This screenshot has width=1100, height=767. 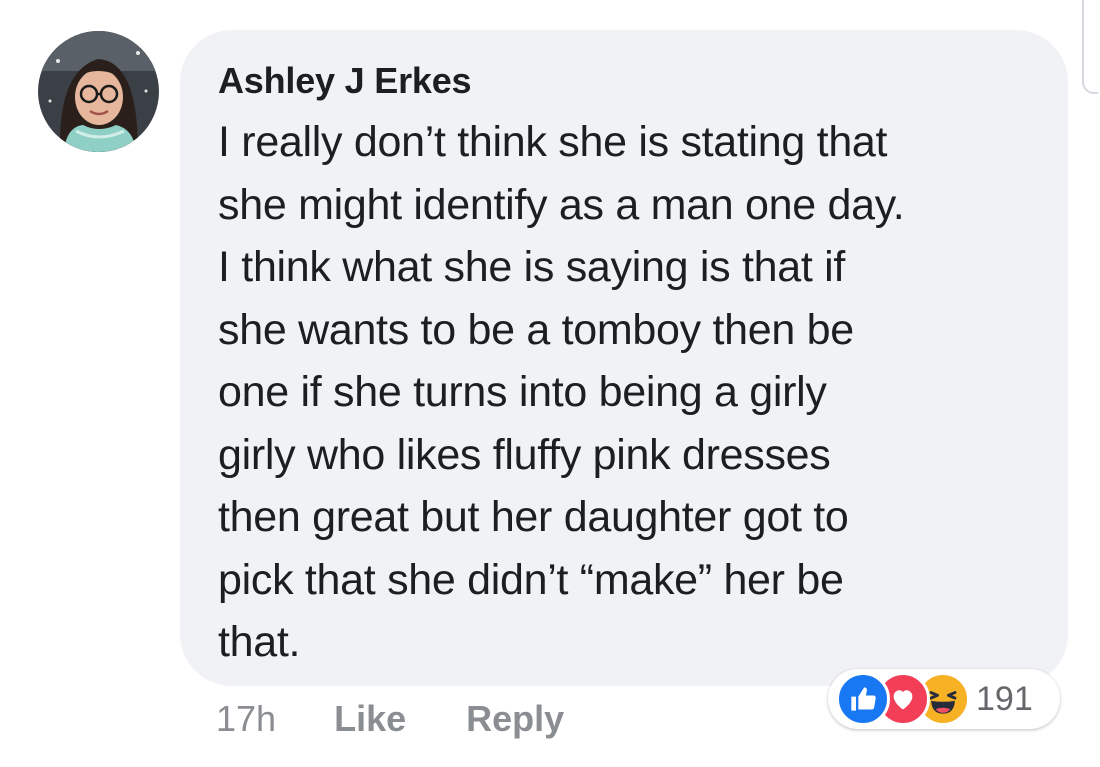 What do you see at coordinates (624, 81) in the screenshot?
I see `comment-author: Ashley J Erkes` at bounding box center [624, 81].